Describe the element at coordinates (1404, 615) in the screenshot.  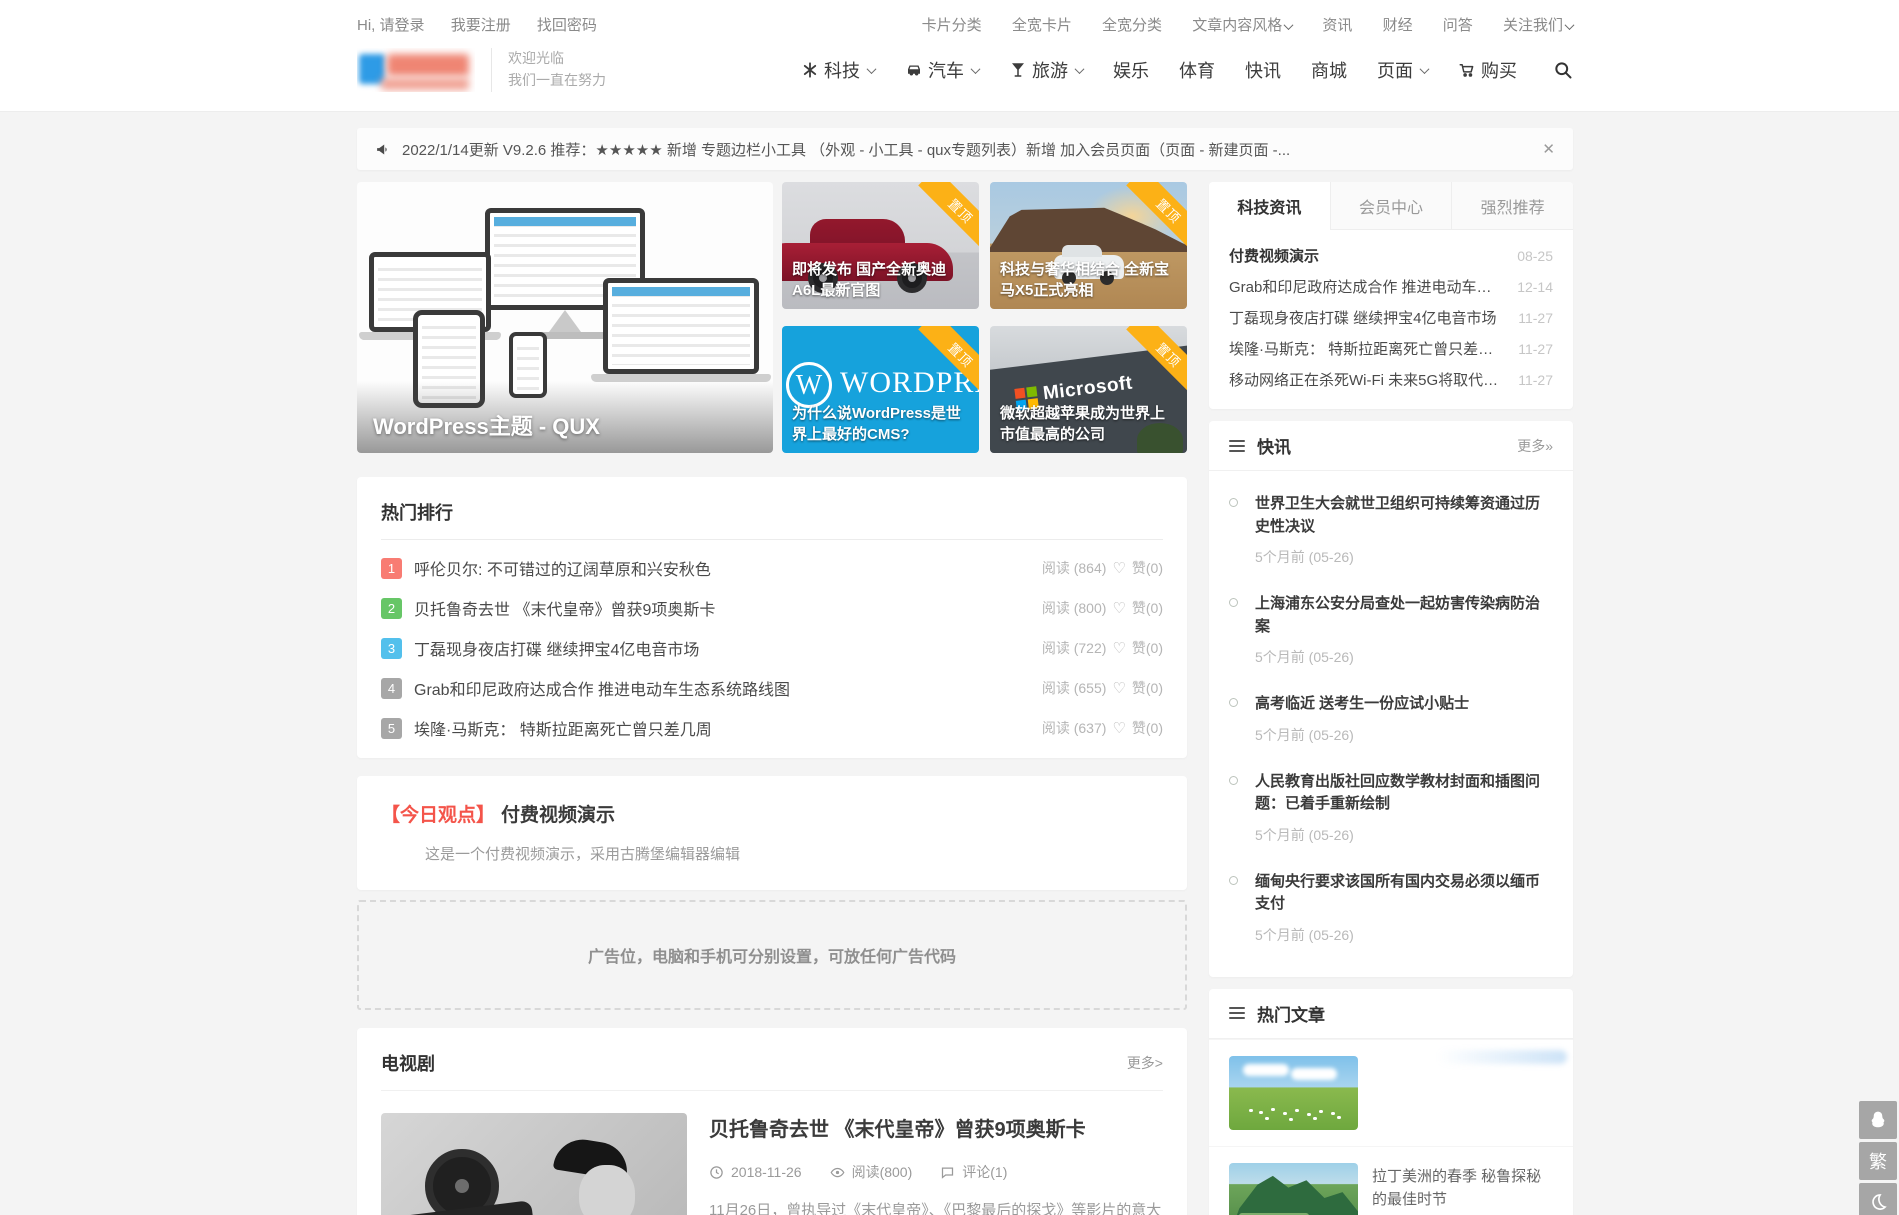
I see `news-item-link: 上海浦东公安分局查处一起妨害传染病防治案` at that location.